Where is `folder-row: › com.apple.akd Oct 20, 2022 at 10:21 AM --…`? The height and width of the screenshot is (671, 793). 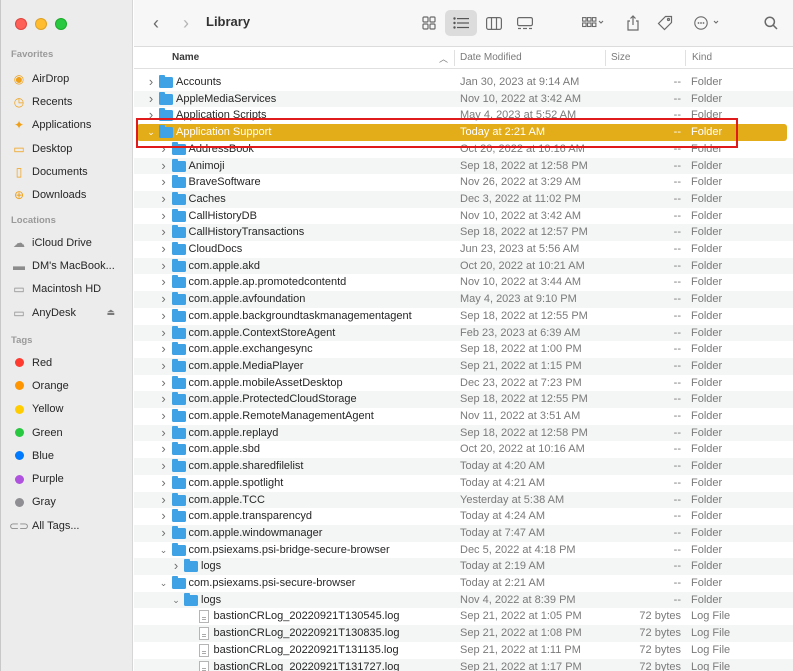 folder-row: › com.apple.akd Oct 20, 2022 at 10:21 AM --… is located at coordinates (463, 266).